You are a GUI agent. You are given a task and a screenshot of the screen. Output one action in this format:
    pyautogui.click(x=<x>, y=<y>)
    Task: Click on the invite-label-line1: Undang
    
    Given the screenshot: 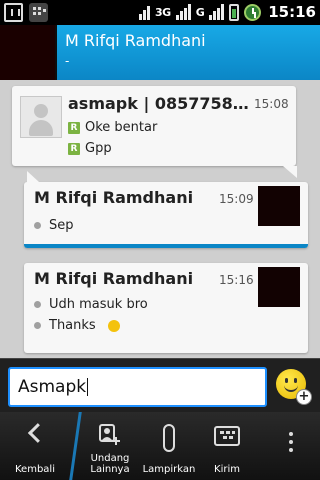 What is the action you would take?
    pyautogui.click(x=110, y=458)
    